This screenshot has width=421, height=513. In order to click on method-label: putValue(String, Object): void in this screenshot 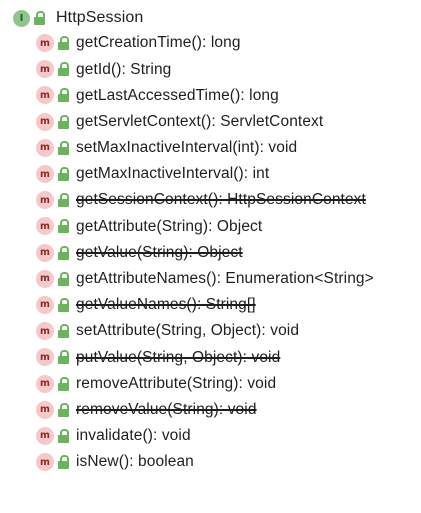, I will do `click(178, 357)`.